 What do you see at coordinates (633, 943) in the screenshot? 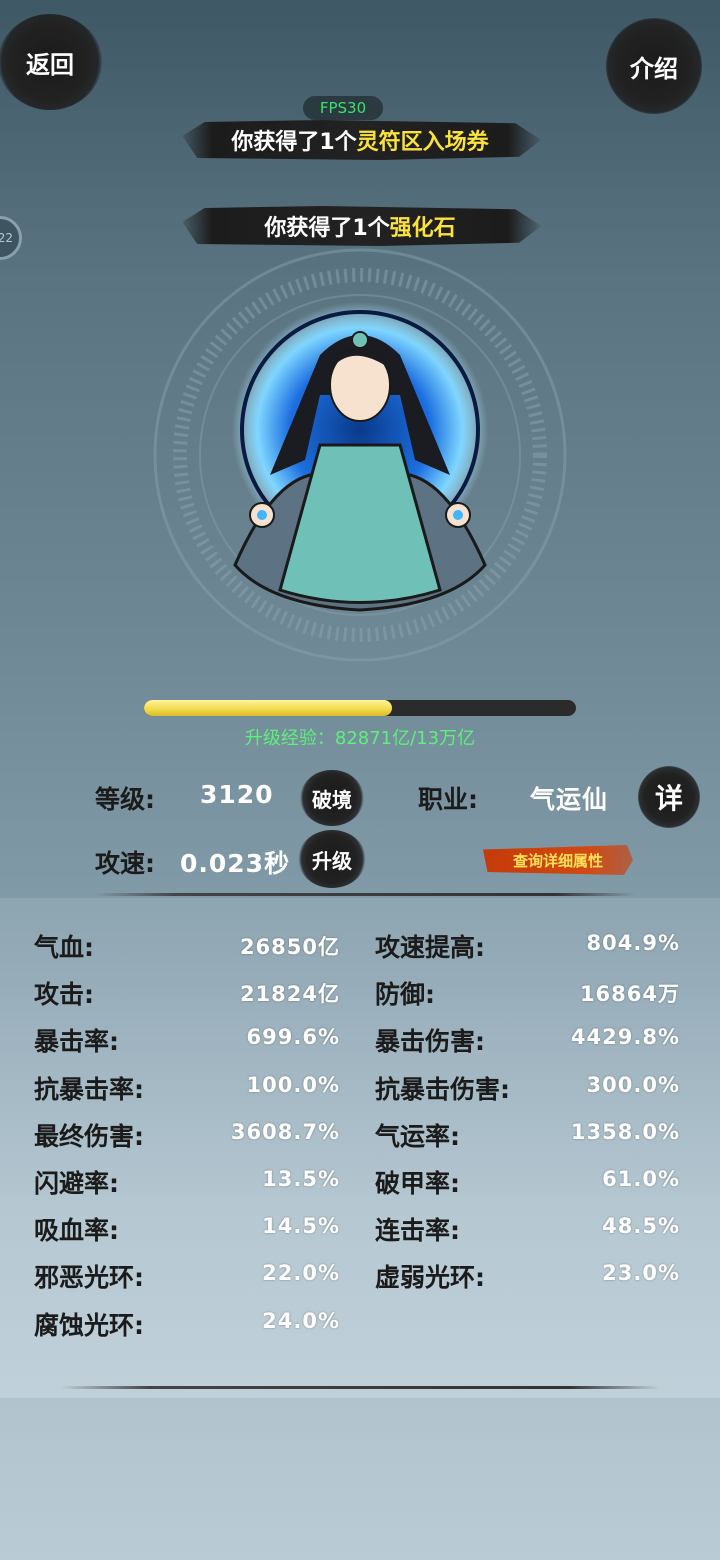
I see `stat-value: 804.9%` at bounding box center [633, 943].